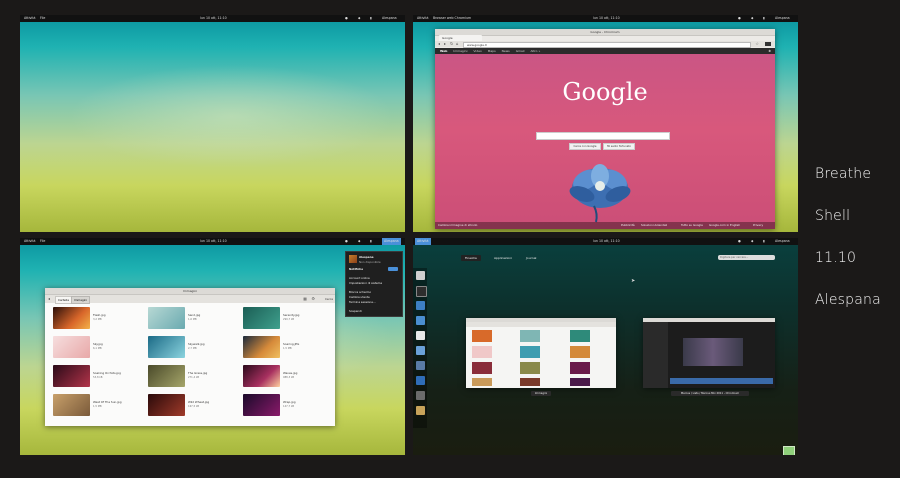  What do you see at coordinates (585, 146) in the screenshot?
I see `search-button: Cerca con Google` at bounding box center [585, 146].